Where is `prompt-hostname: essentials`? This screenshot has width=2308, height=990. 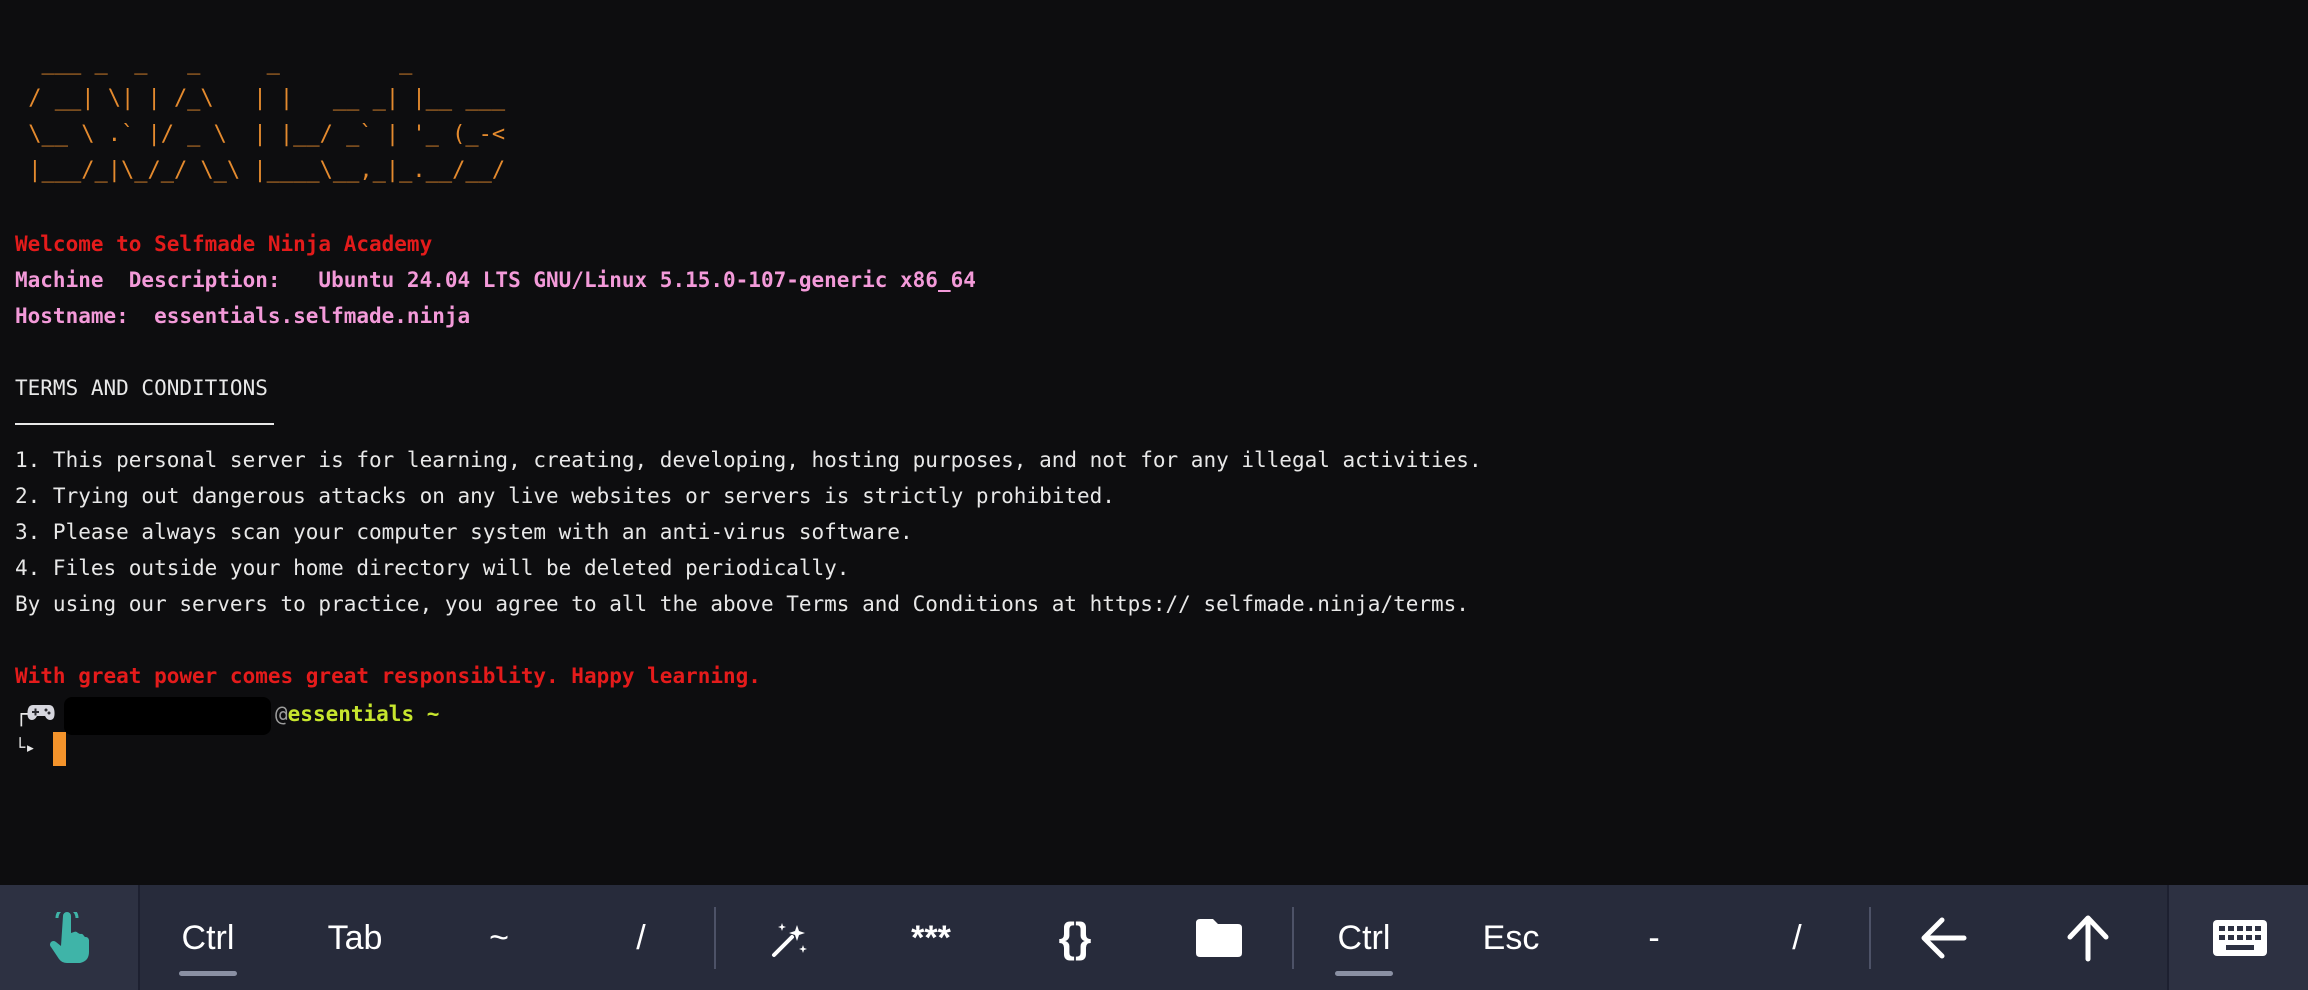 prompt-hostname: essentials is located at coordinates (351, 714).